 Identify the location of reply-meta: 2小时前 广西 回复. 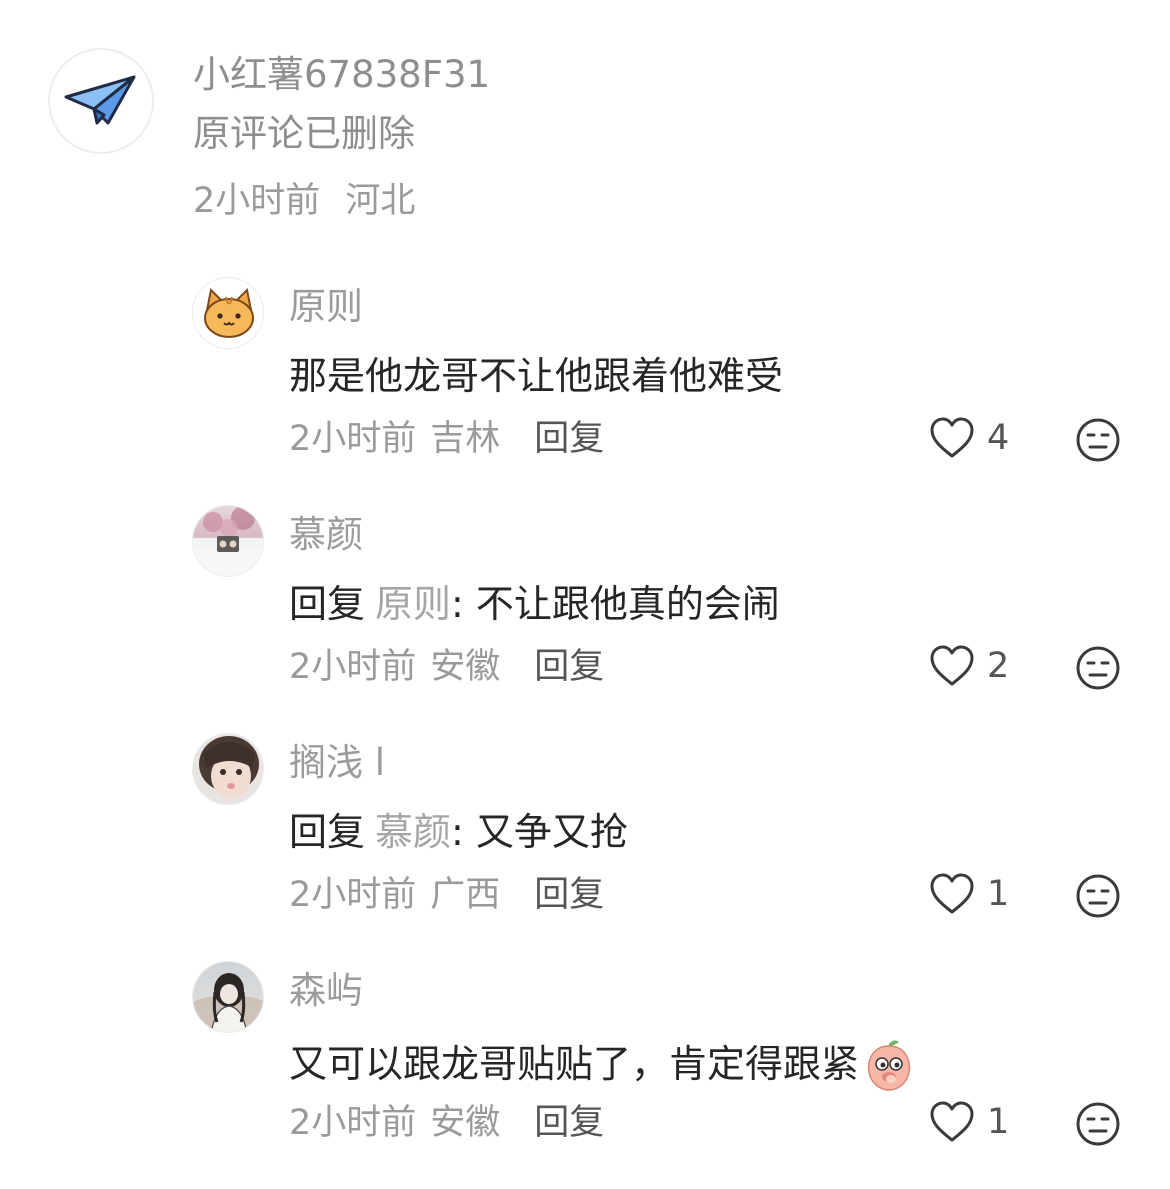
(446, 895).